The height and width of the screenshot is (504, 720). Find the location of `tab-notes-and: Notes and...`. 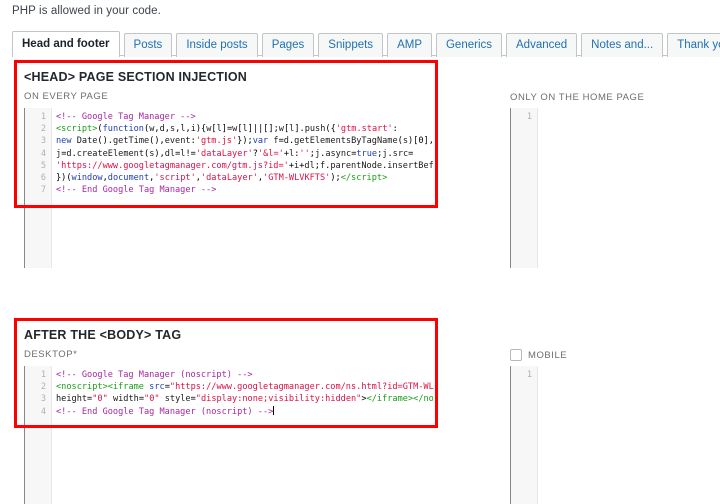

tab-notes-and: Notes and... is located at coordinates (622, 45).